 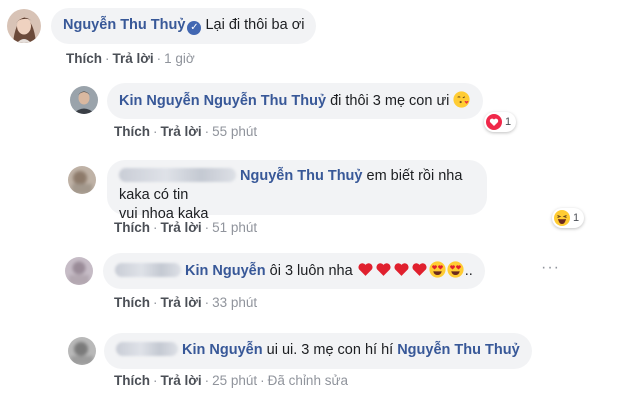 What do you see at coordinates (308, 380) in the screenshot?
I see `edited-label: Đã chỉnh sửa` at bounding box center [308, 380].